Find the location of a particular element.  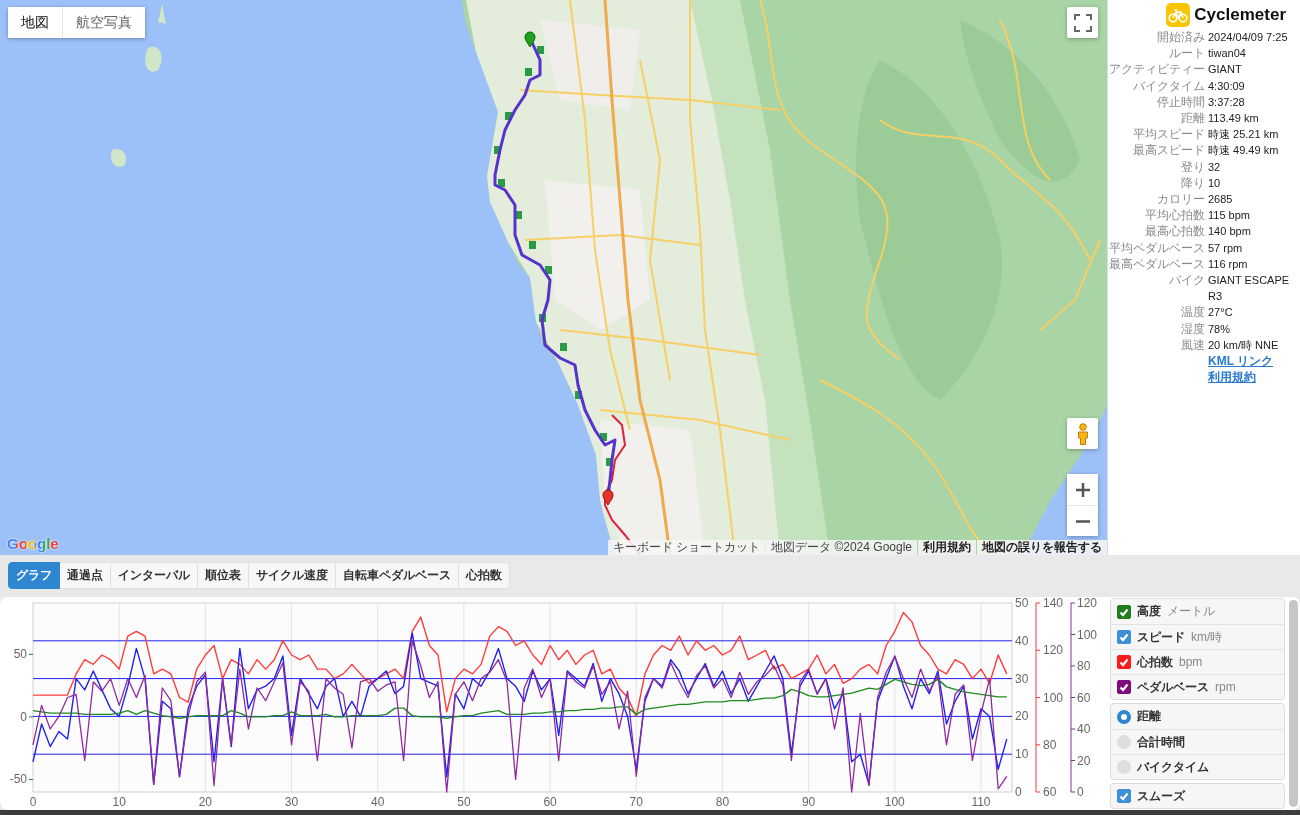

y-axis-label: 40 is located at coordinates (1022, 640).